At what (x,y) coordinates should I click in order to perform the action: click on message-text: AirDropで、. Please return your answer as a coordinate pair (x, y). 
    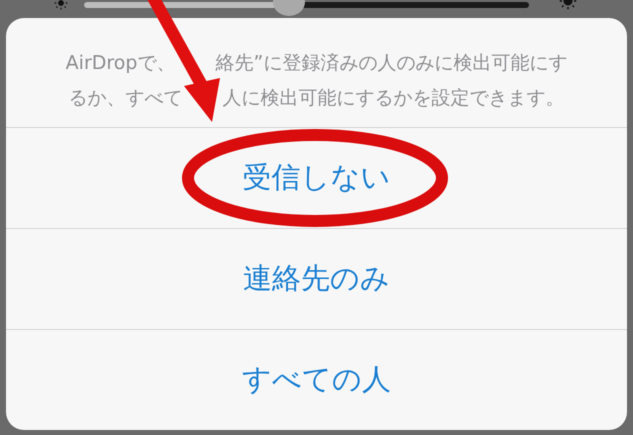
    Looking at the image, I should click on (121, 63).